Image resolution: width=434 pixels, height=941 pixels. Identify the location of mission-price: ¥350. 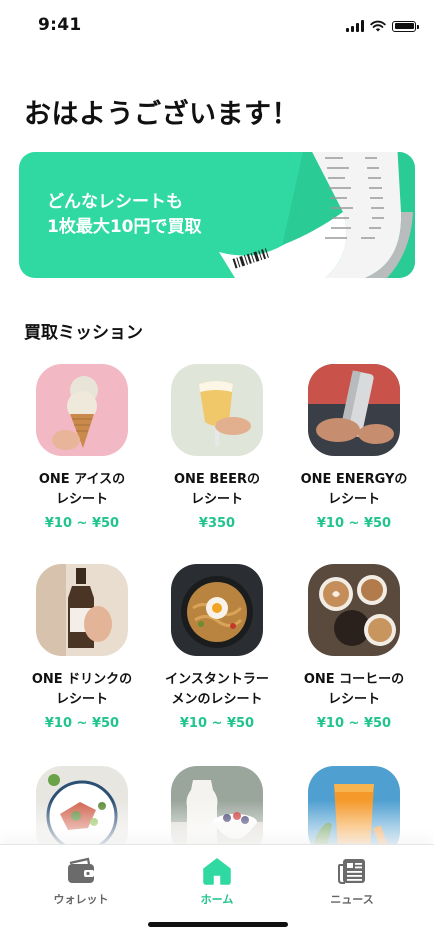
(217, 523).